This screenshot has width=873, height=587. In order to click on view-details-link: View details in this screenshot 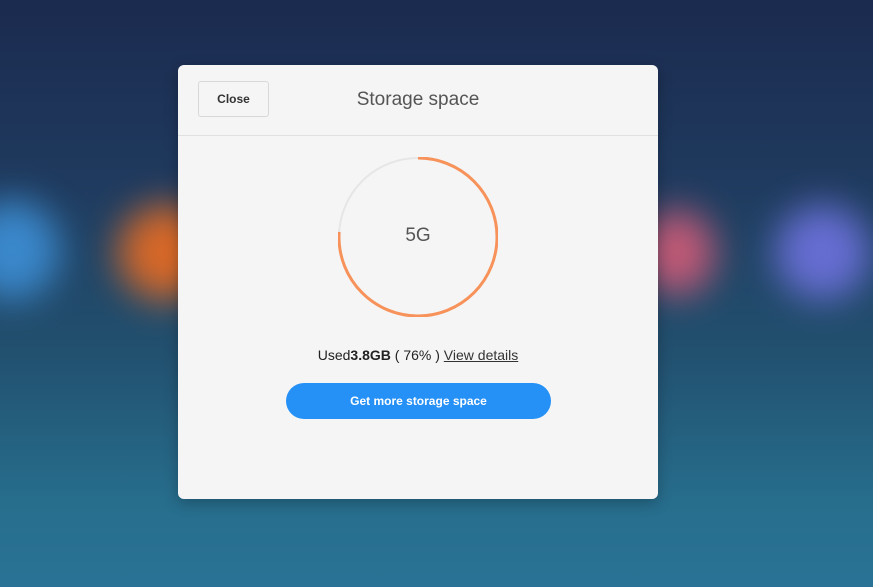, I will do `click(481, 355)`.